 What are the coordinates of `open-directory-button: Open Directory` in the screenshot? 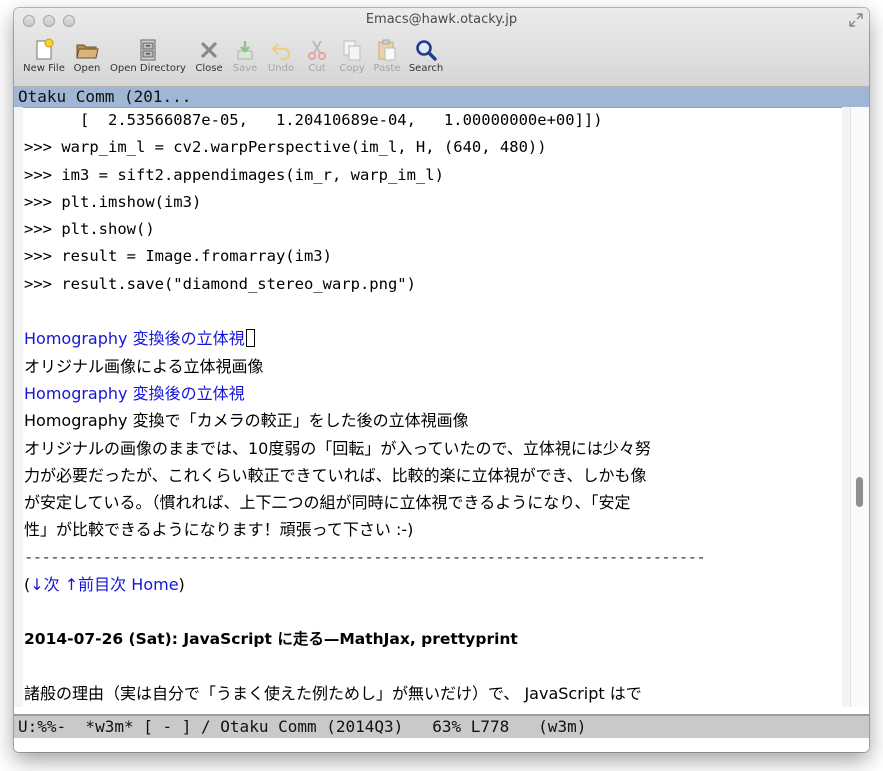 It's located at (148, 60).